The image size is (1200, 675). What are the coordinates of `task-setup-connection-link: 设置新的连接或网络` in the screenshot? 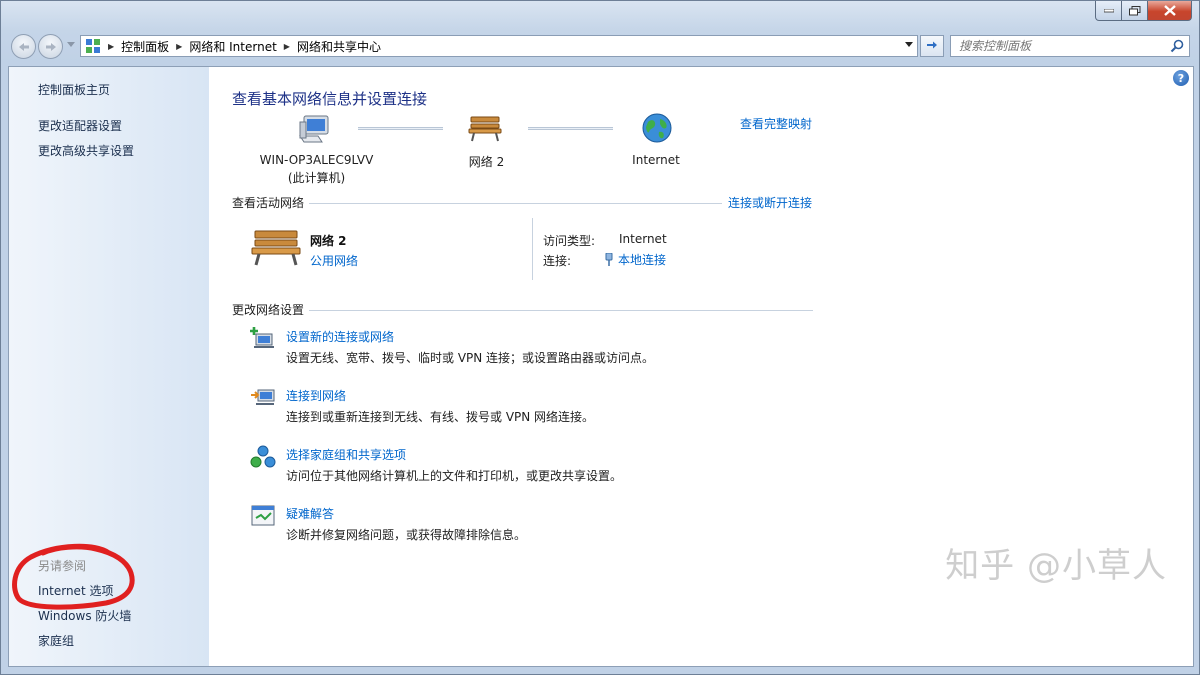 It's located at (340, 336).